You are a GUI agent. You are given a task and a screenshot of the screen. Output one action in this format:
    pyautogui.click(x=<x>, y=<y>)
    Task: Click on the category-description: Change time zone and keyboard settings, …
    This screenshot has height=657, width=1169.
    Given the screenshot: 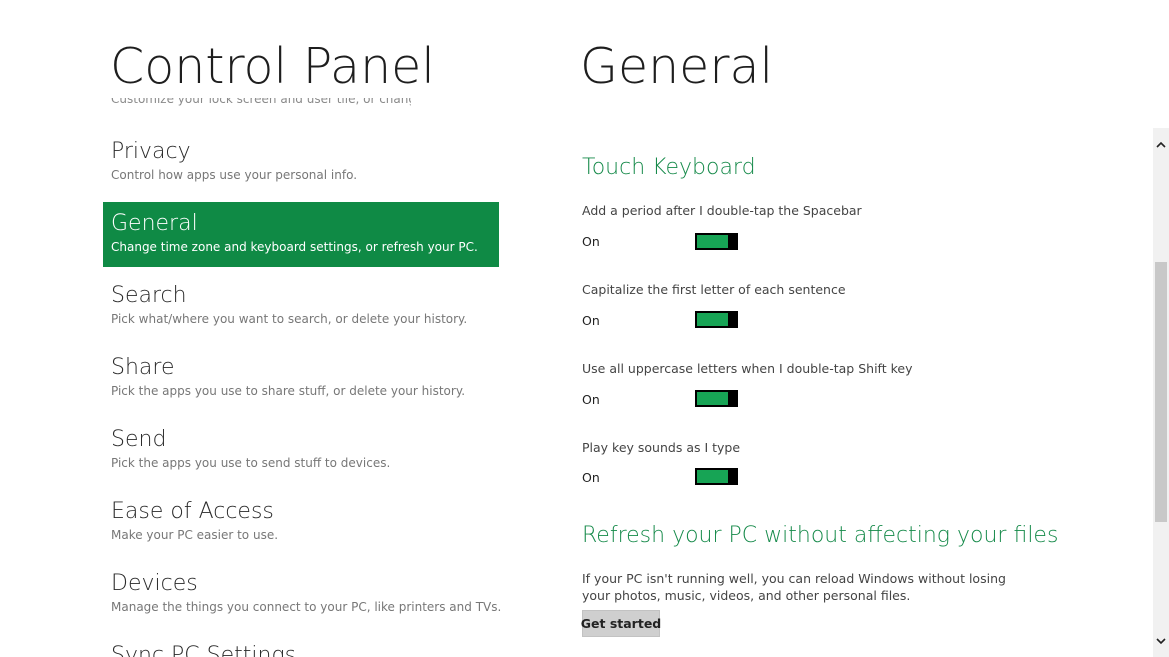 What is the action you would take?
    pyautogui.click(x=294, y=247)
    